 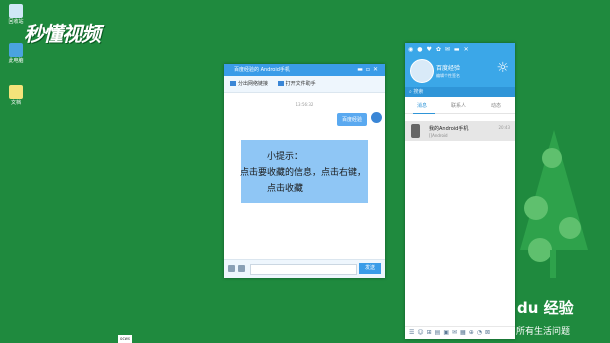 What do you see at coordinates (370, 268) in the screenshot?
I see `send-button: 发送` at bounding box center [370, 268].